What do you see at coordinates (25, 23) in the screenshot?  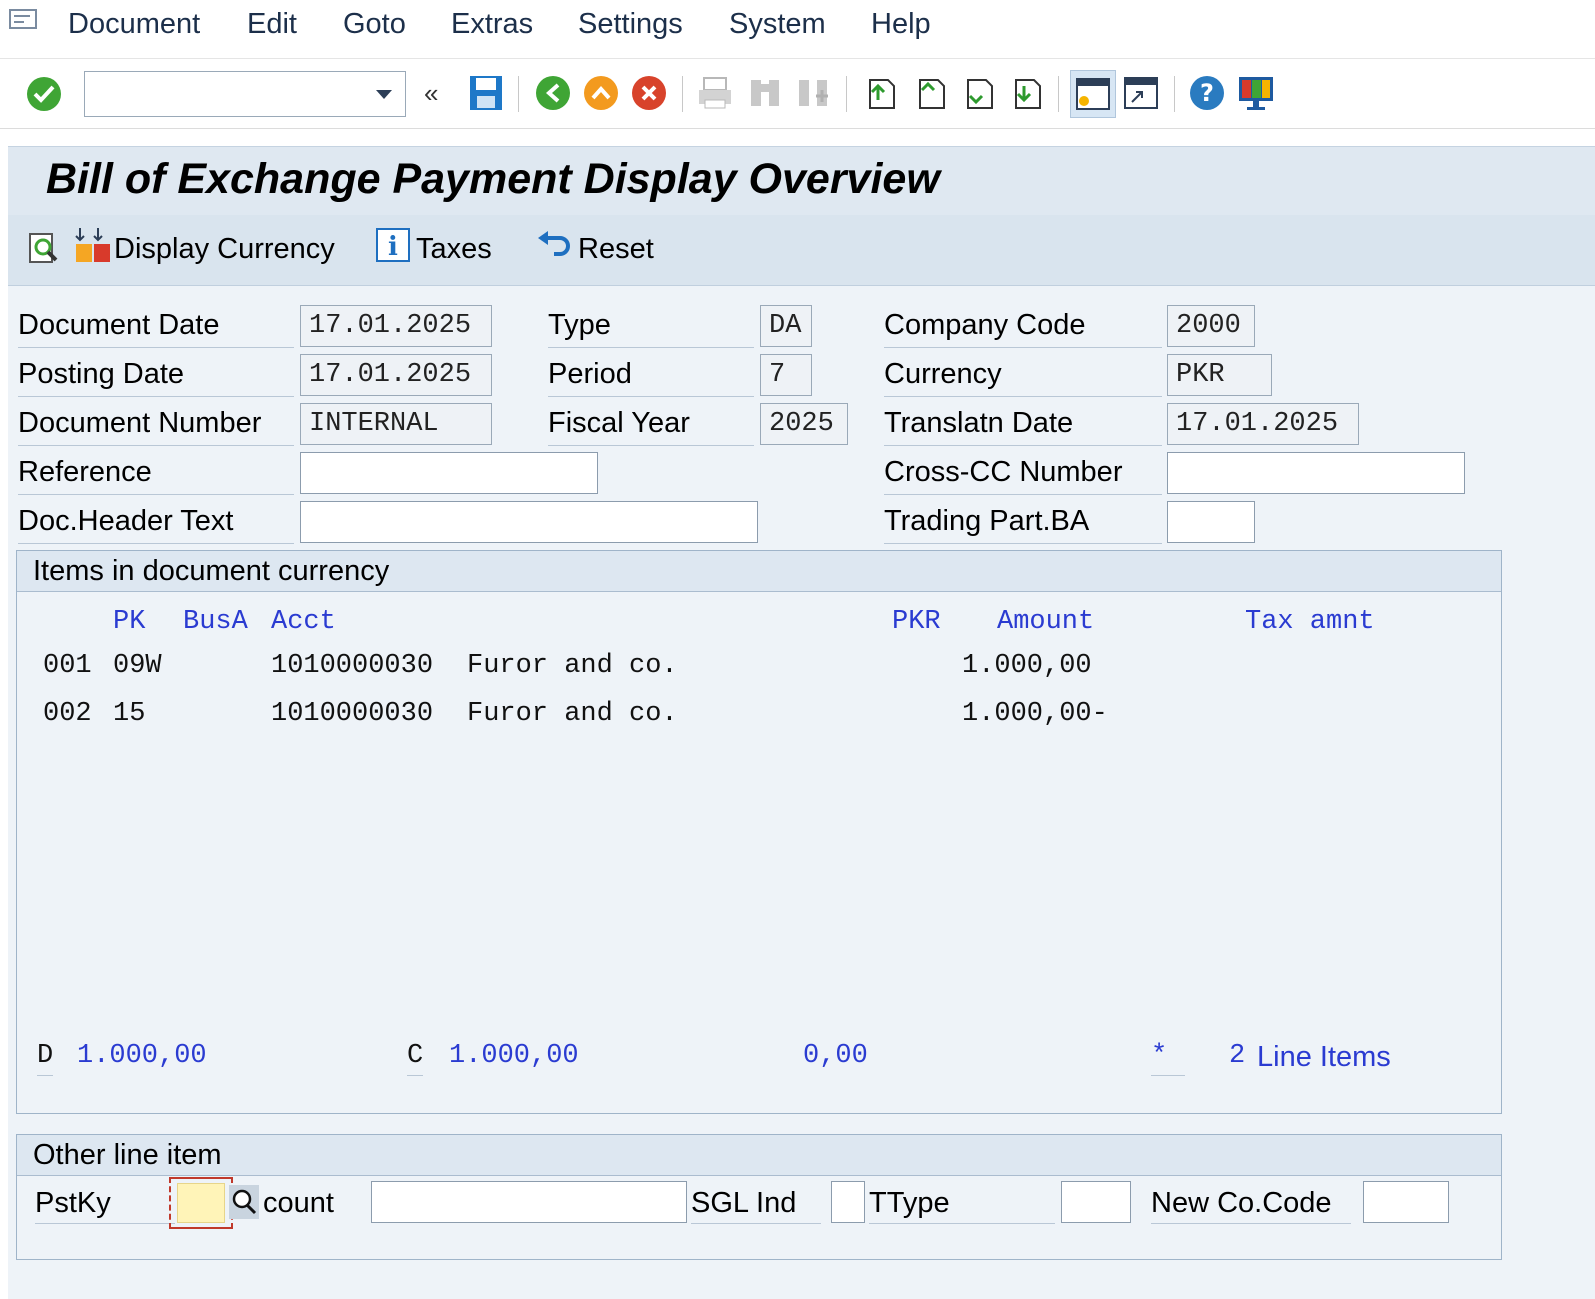 I see `menu-icon` at bounding box center [25, 23].